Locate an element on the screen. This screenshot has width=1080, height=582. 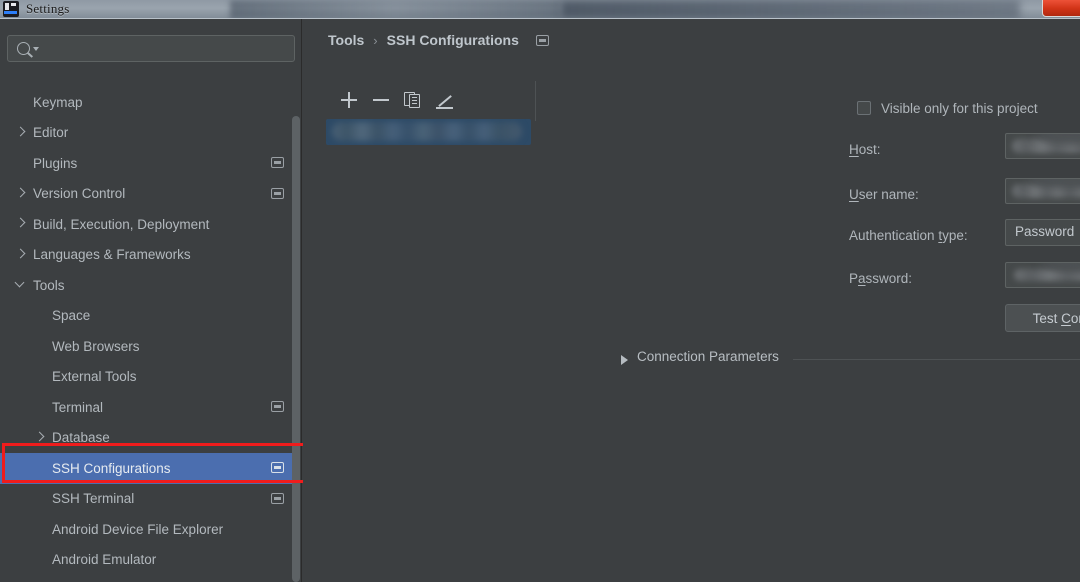
authentication-type-label: Authentication type: is located at coordinates (908, 235).